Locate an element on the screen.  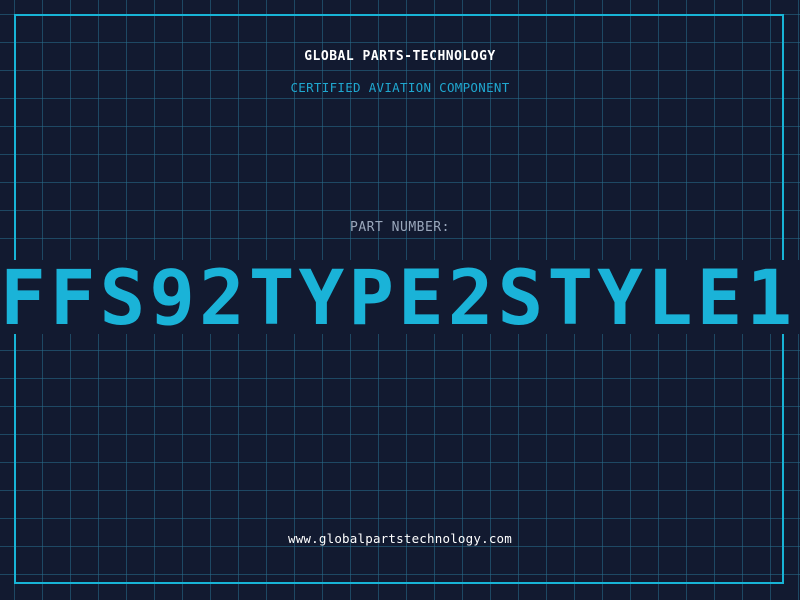
part-number-value: FFS92TYPE2STYLE10P is located at coordinates (400, 297).